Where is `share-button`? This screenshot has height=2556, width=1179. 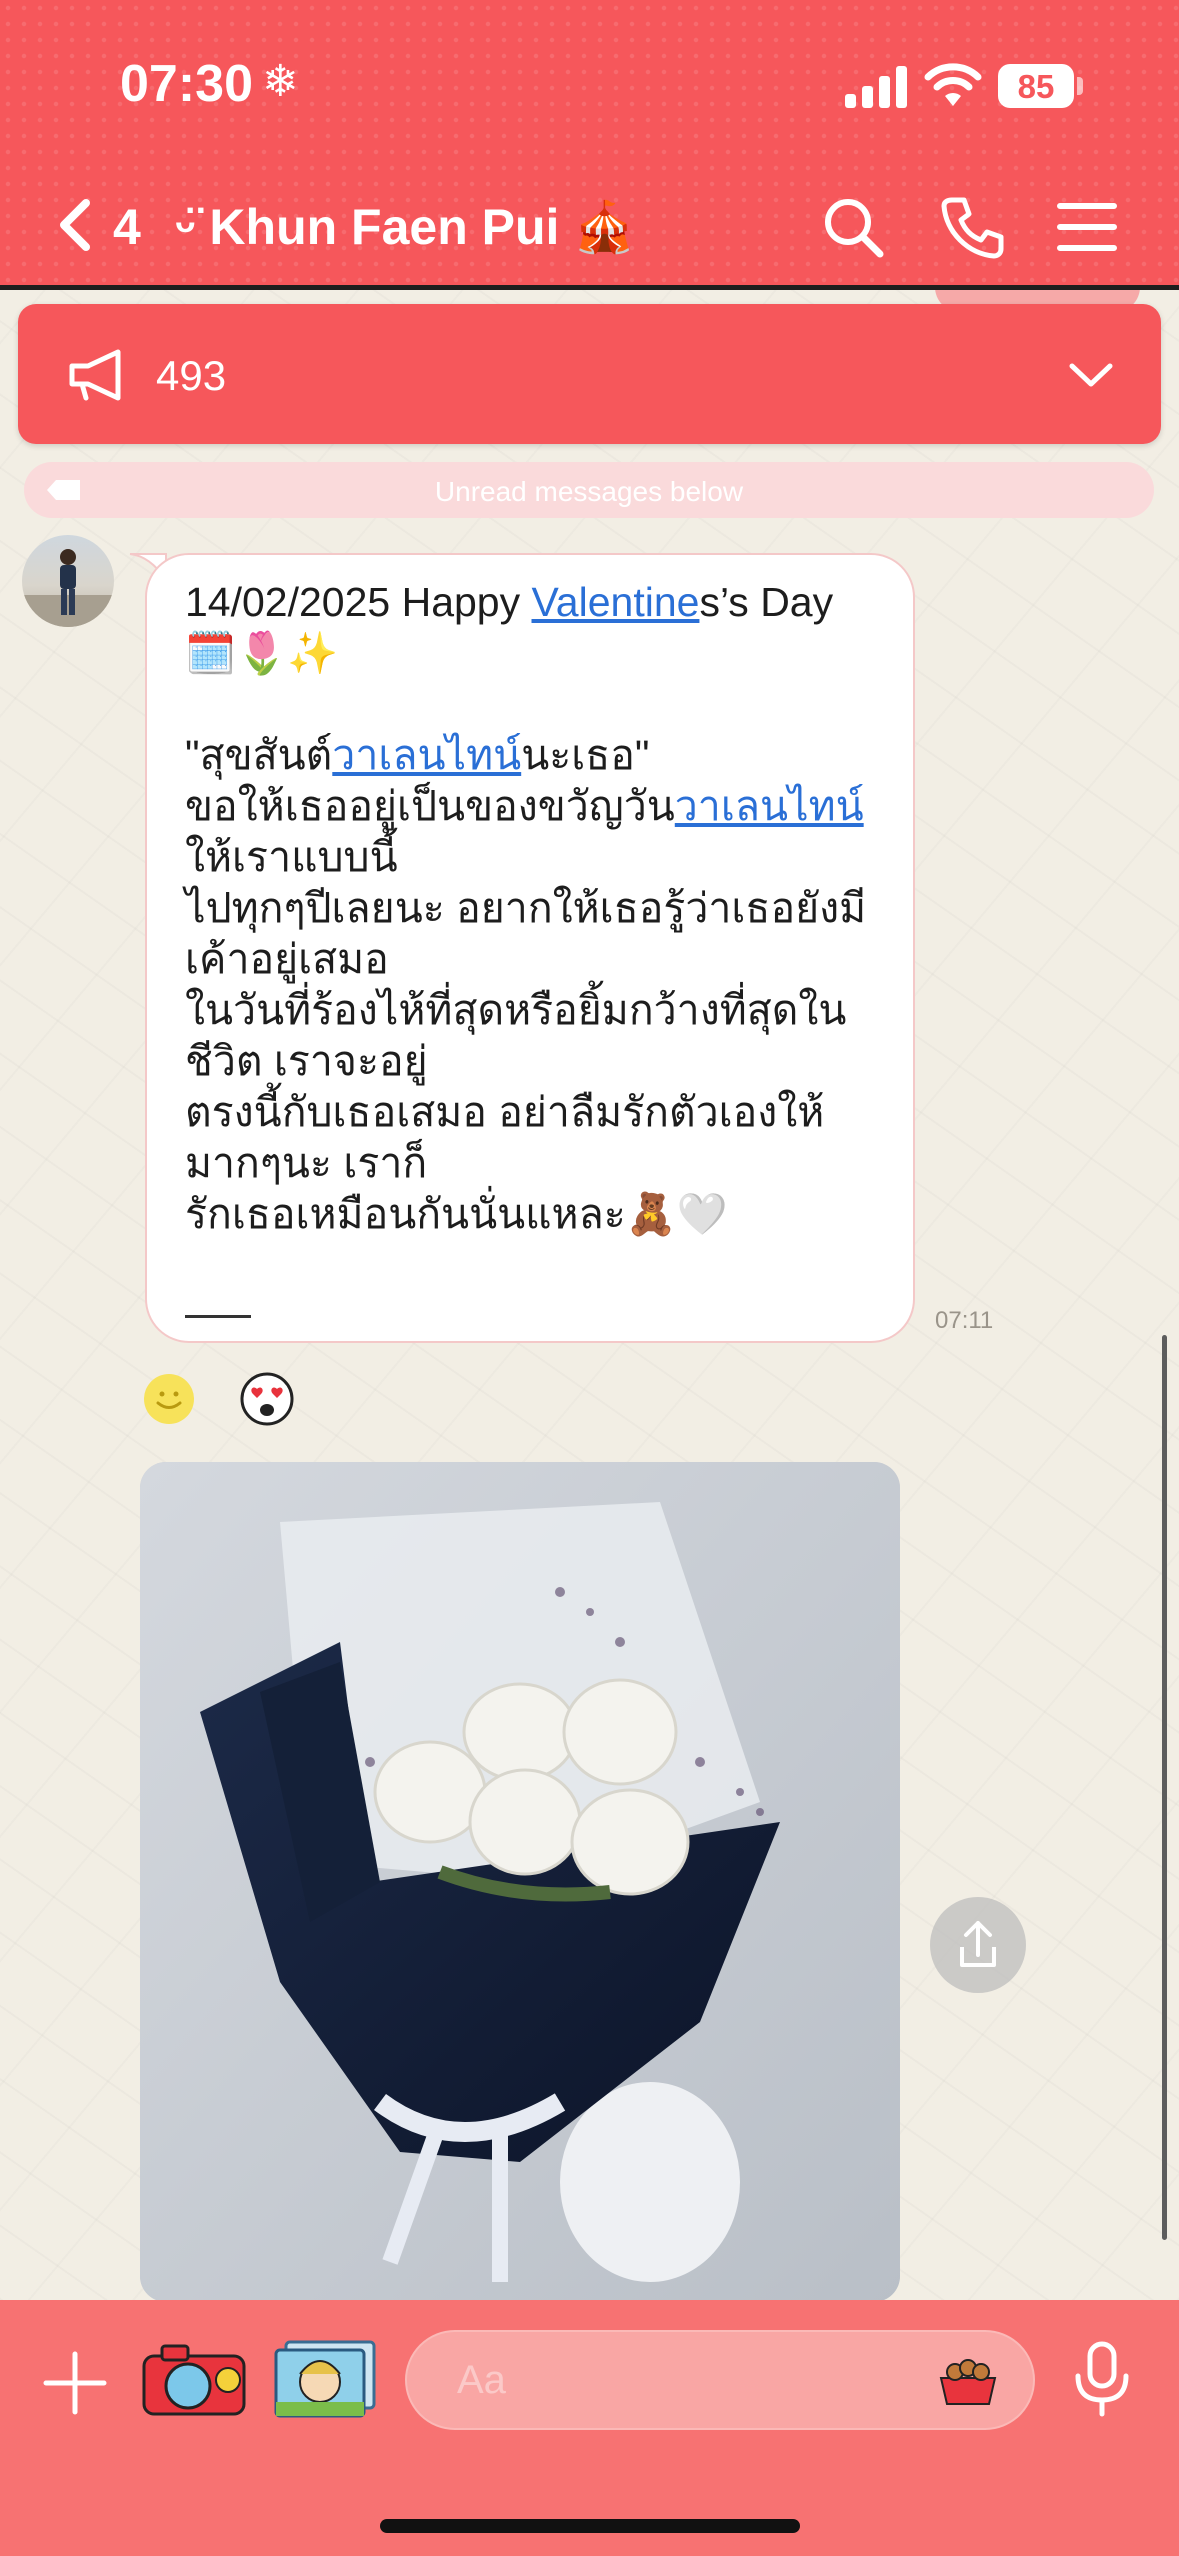
share-button is located at coordinates (978, 1945).